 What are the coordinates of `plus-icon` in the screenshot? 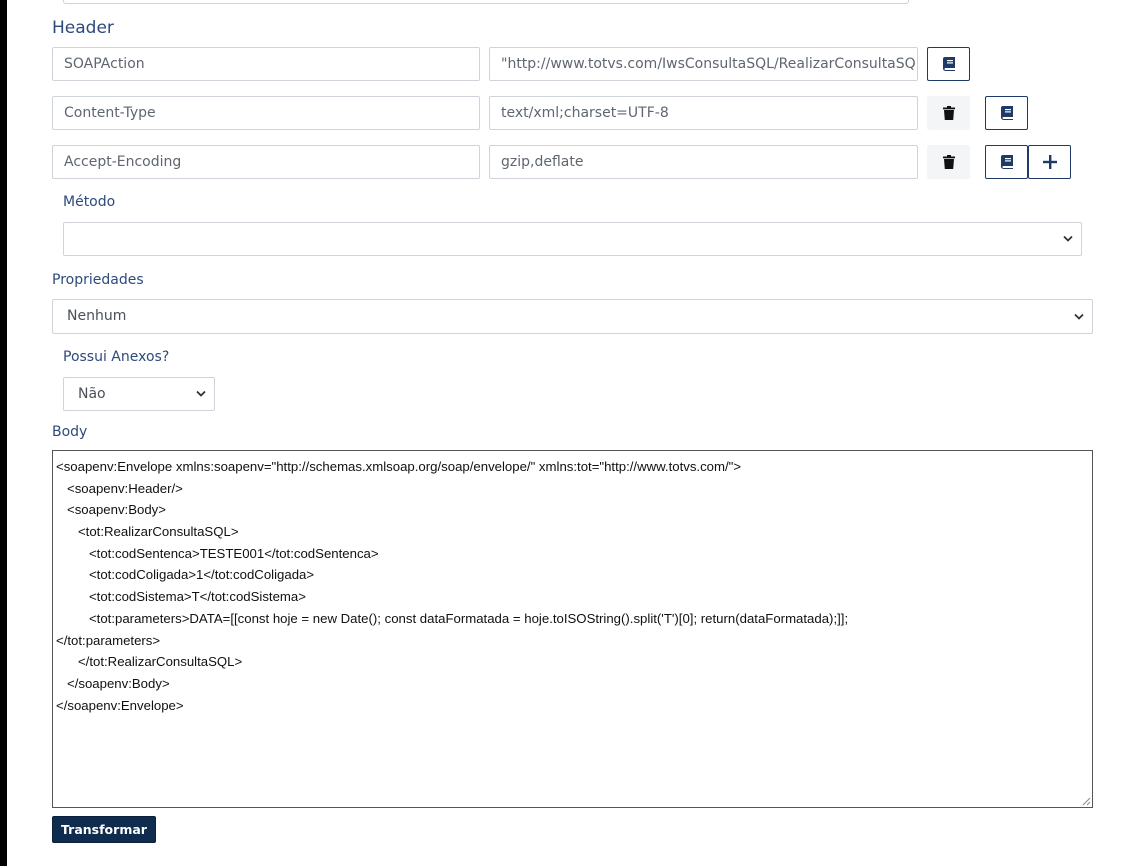 It's located at (1049, 162).